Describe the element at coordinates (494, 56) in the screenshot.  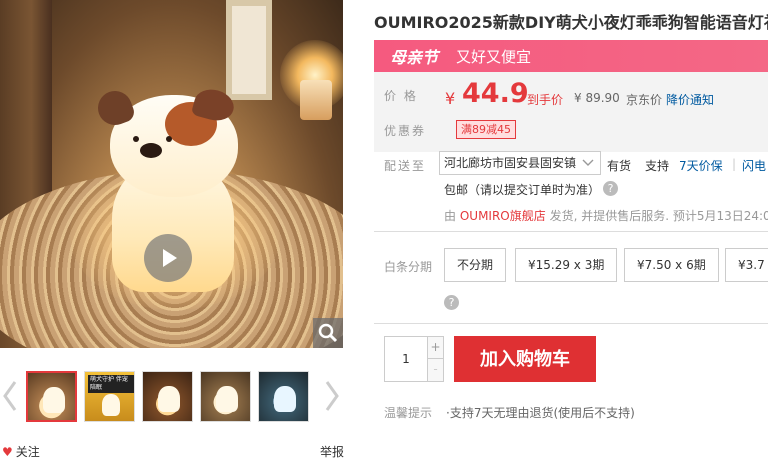
I see `promo-slogan: 又好又便宜` at that location.